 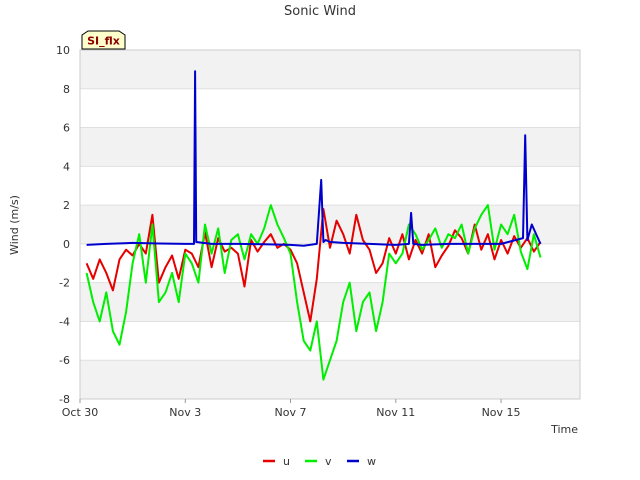 What do you see at coordinates (501, 412) in the screenshot?
I see `x-tick-label: Nov 15` at bounding box center [501, 412].